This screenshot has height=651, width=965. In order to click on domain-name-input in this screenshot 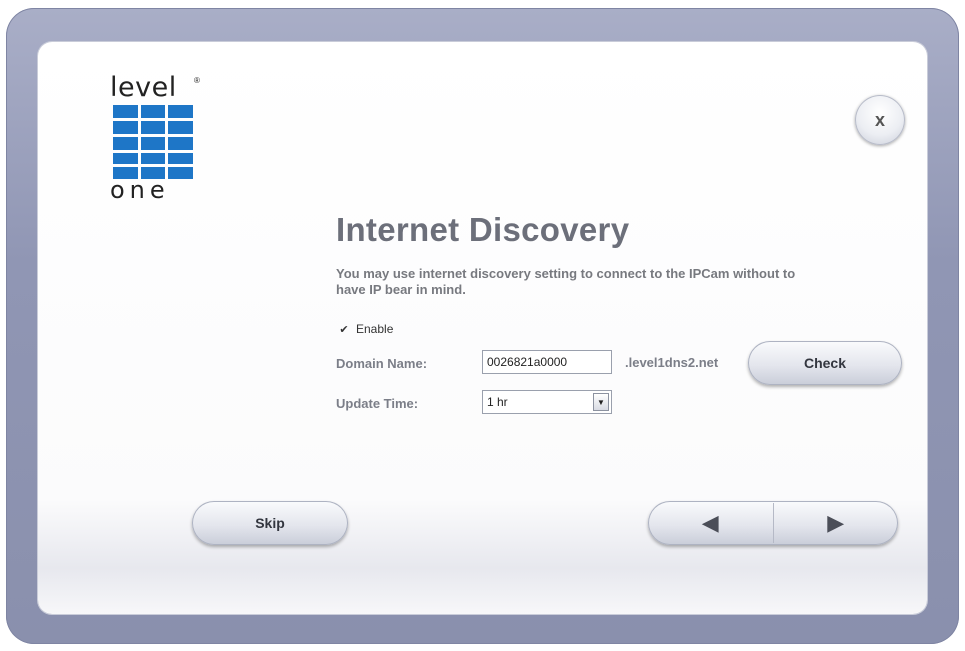, I will do `click(547, 362)`.